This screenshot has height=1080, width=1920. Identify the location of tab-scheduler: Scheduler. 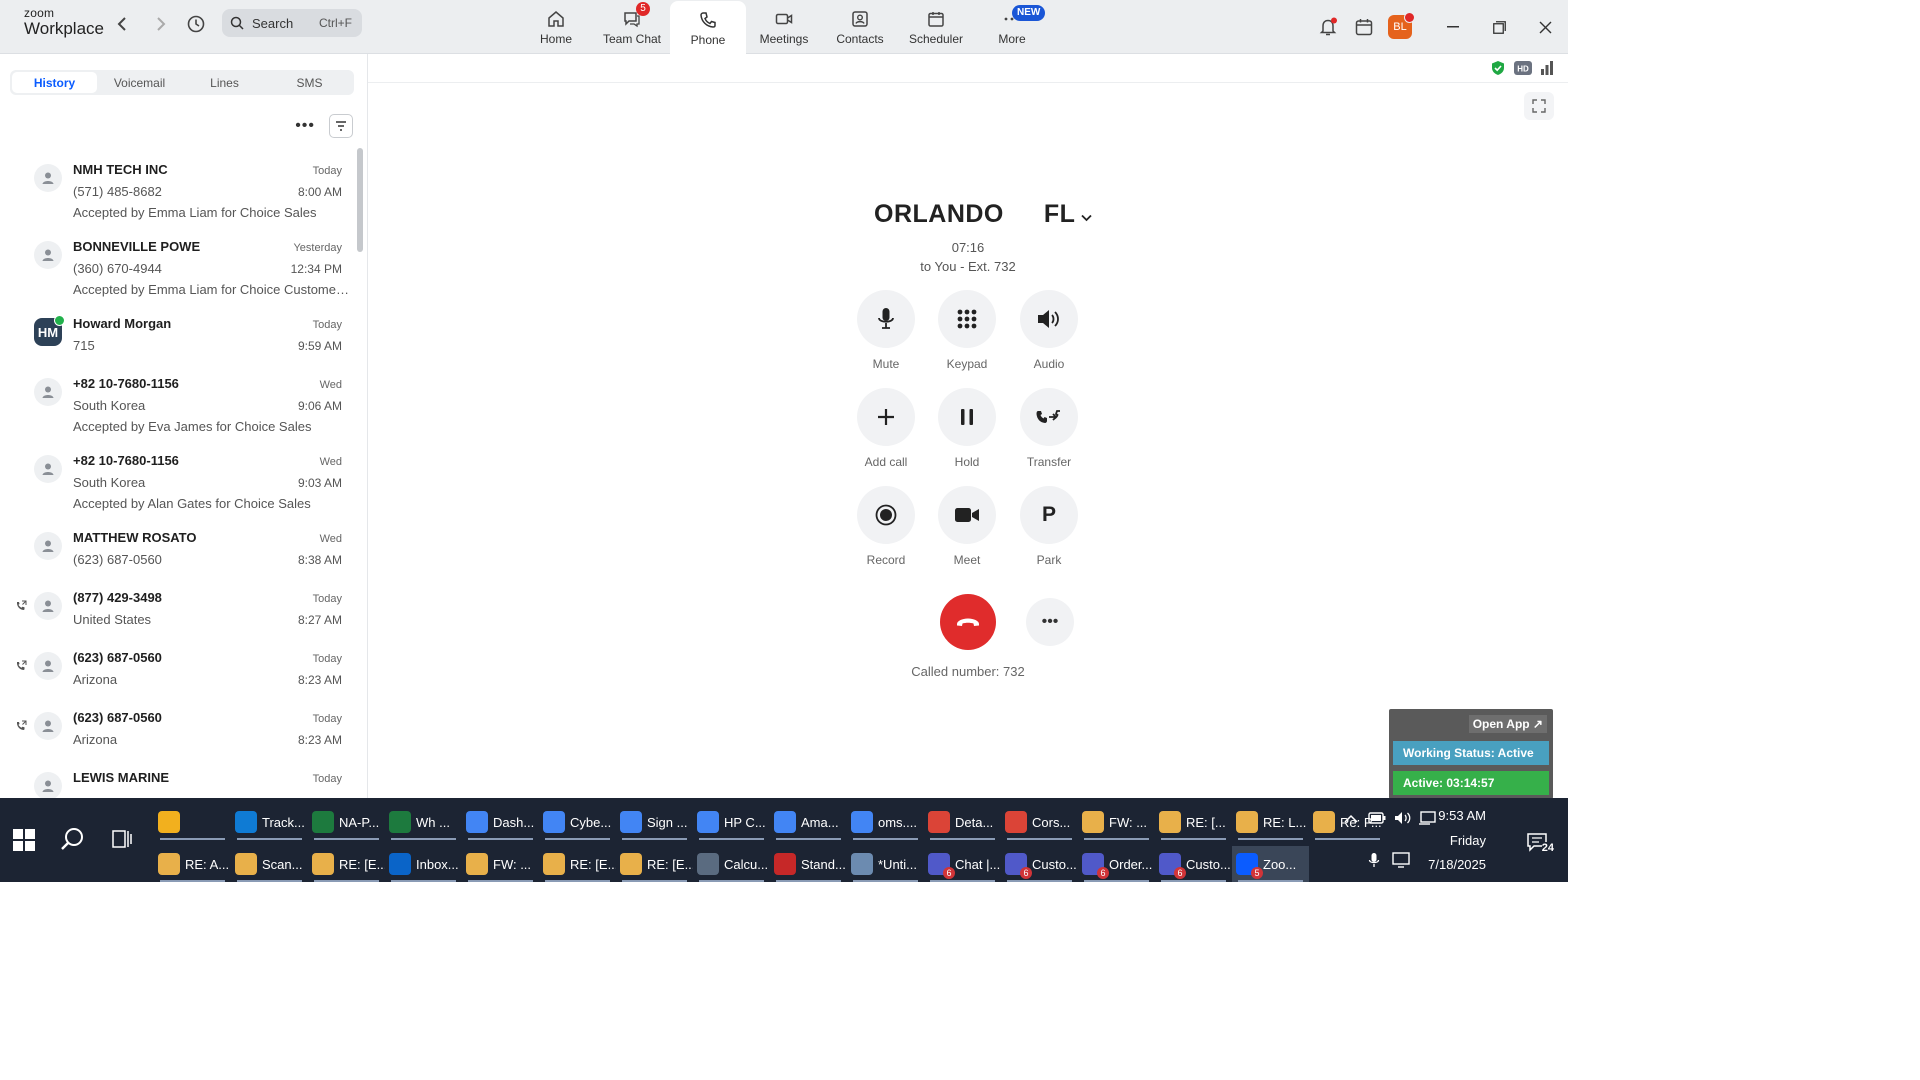
(936, 27).